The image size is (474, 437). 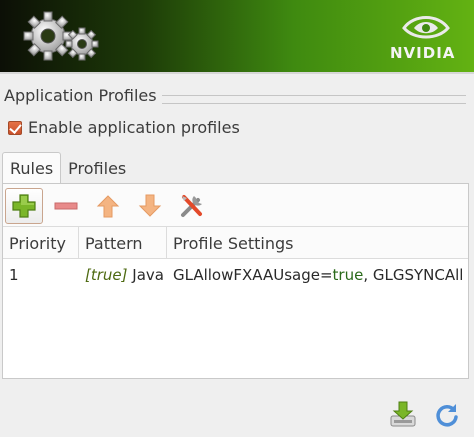 I want to click on enable-profiles-checkbox, so click(x=15, y=127).